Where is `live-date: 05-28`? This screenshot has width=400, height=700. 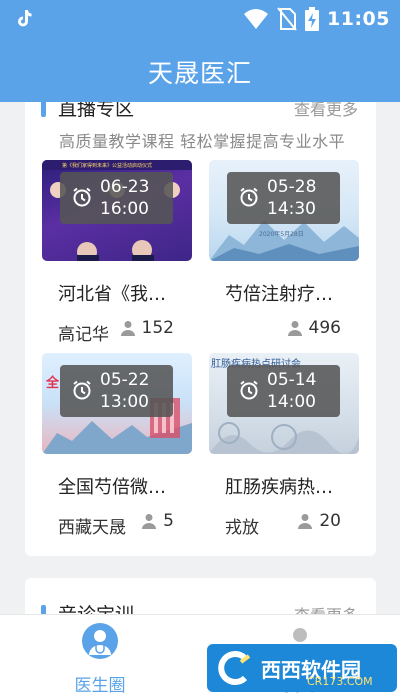
live-date: 05-28 is located at coordinates (292, 187).